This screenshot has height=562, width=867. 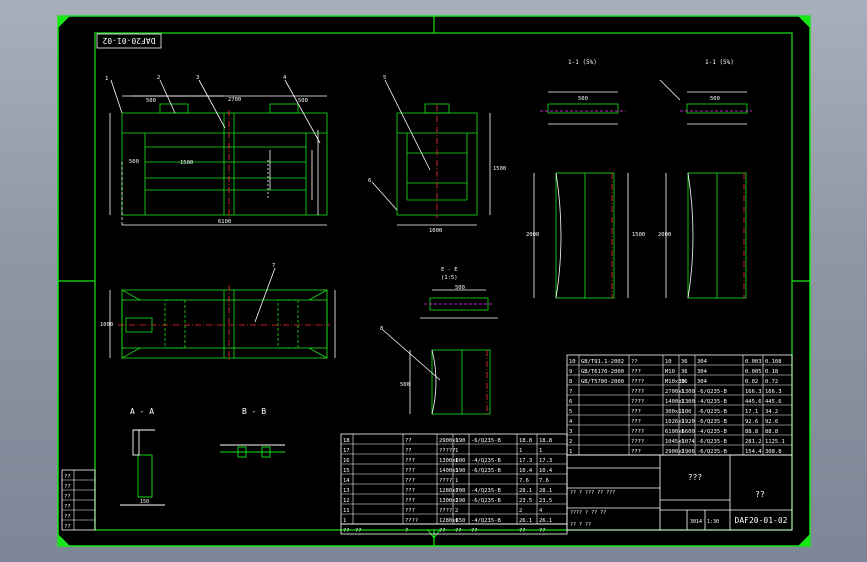 I want to click on table-cell: ?????, so click(x=447, y=451).